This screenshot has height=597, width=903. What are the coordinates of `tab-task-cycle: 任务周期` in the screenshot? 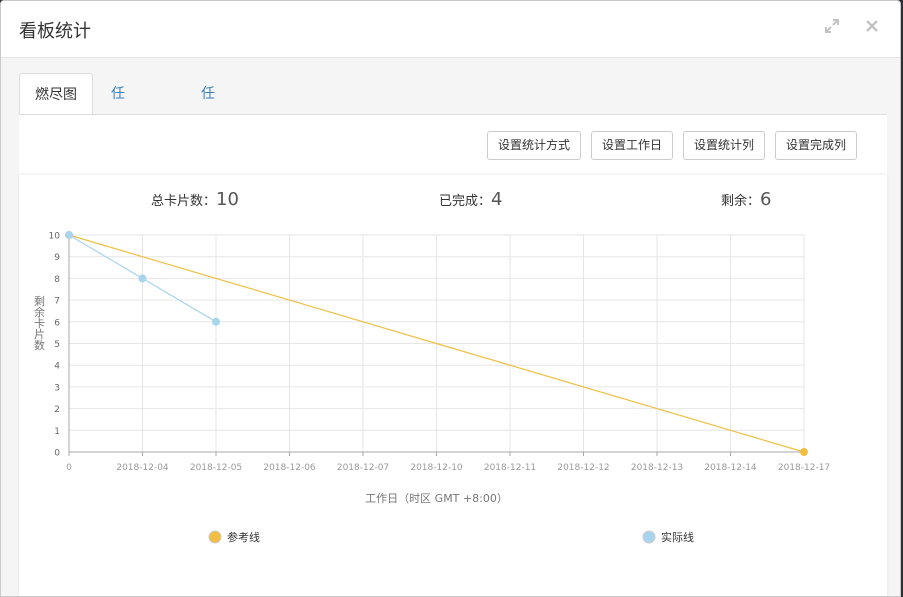 It's located at (208, 150).